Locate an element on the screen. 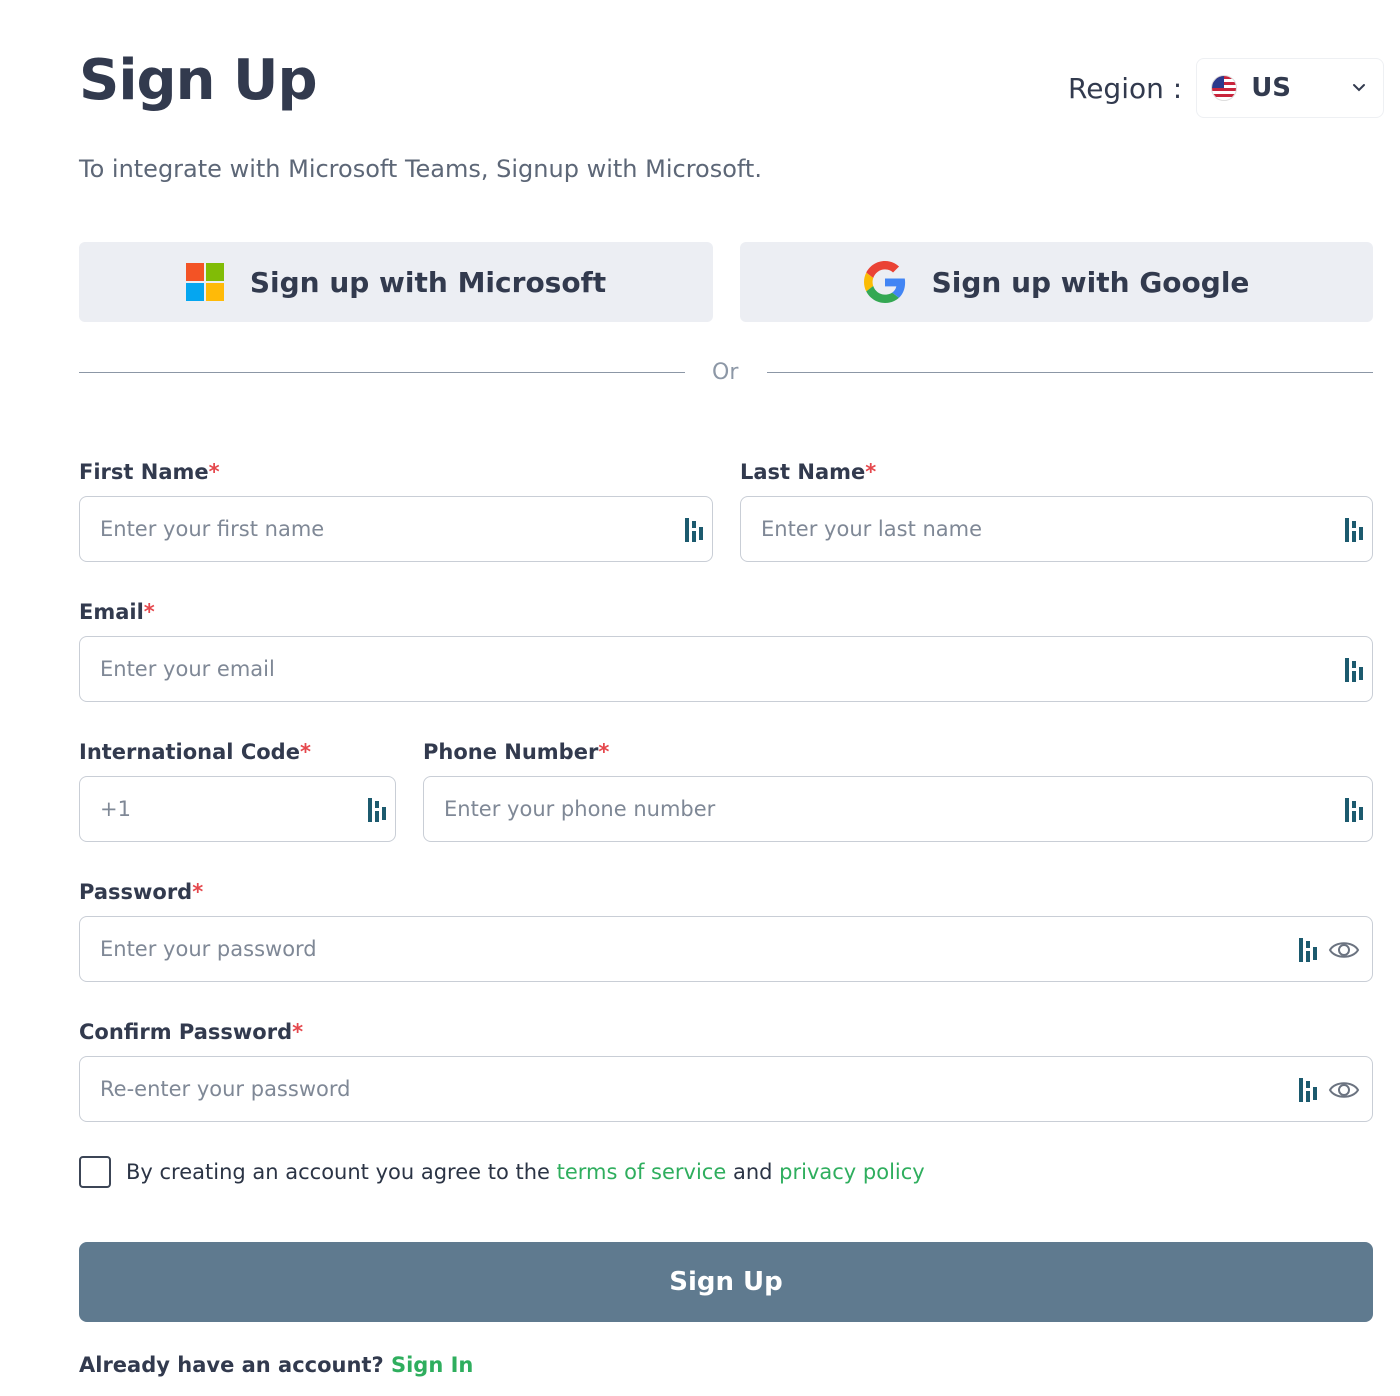  chevron-down-icon is located at coordinates (1359, 88).